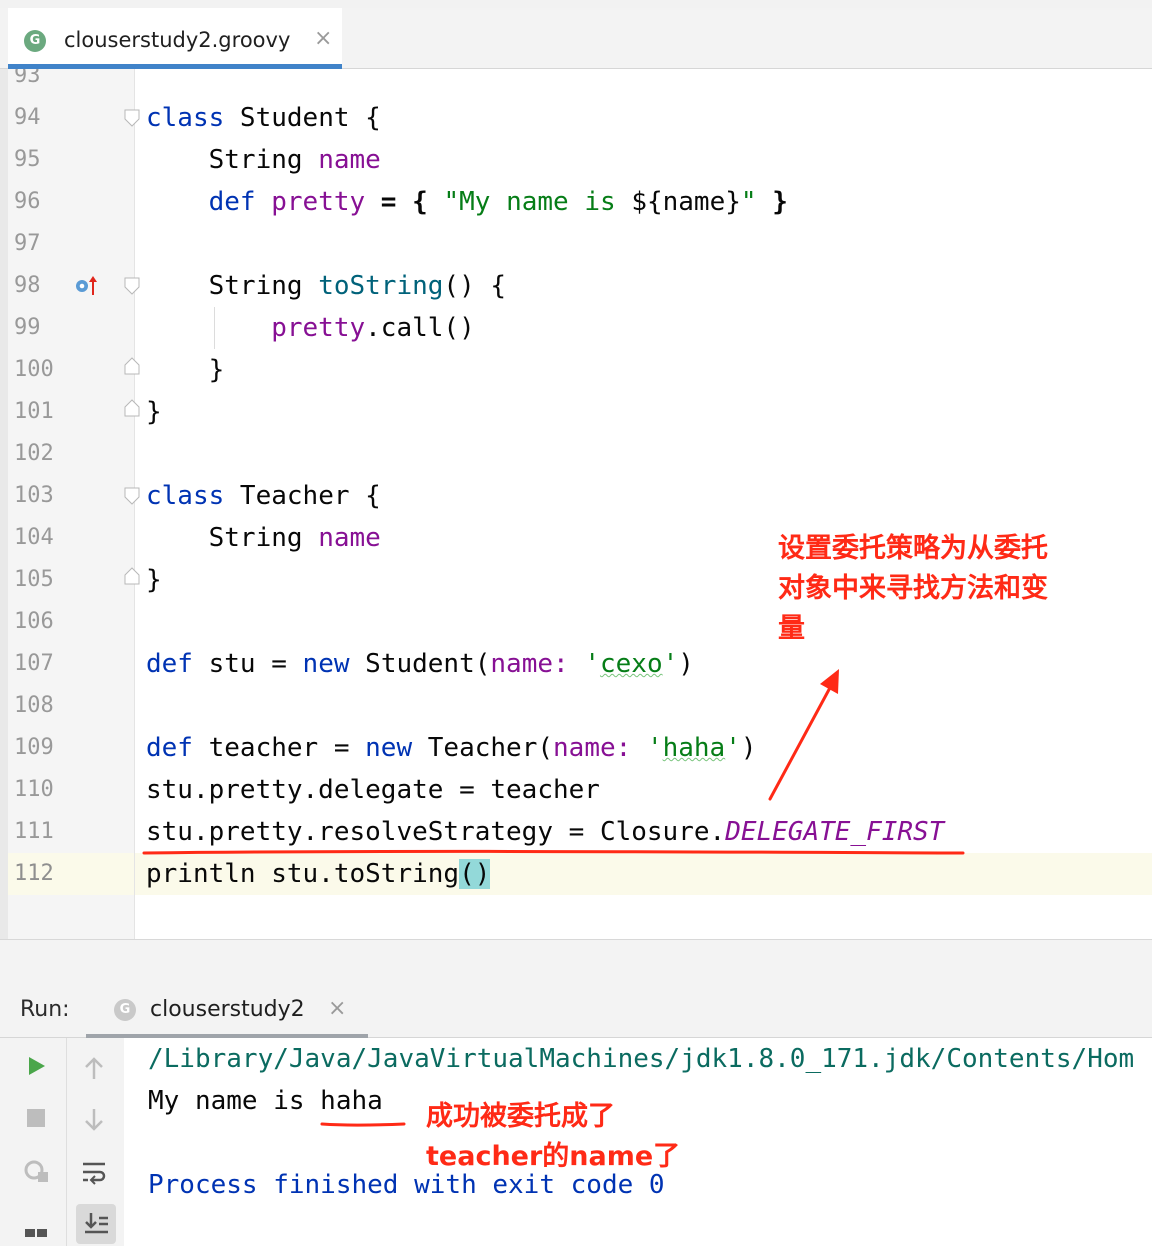 Image resolution: width=1152 pixels, height=1246 pixels. Describe the element at coordinates (553, 1156) in the screenshot. I see `annotation-delegate-success-line2: teacher的name了` at that location.